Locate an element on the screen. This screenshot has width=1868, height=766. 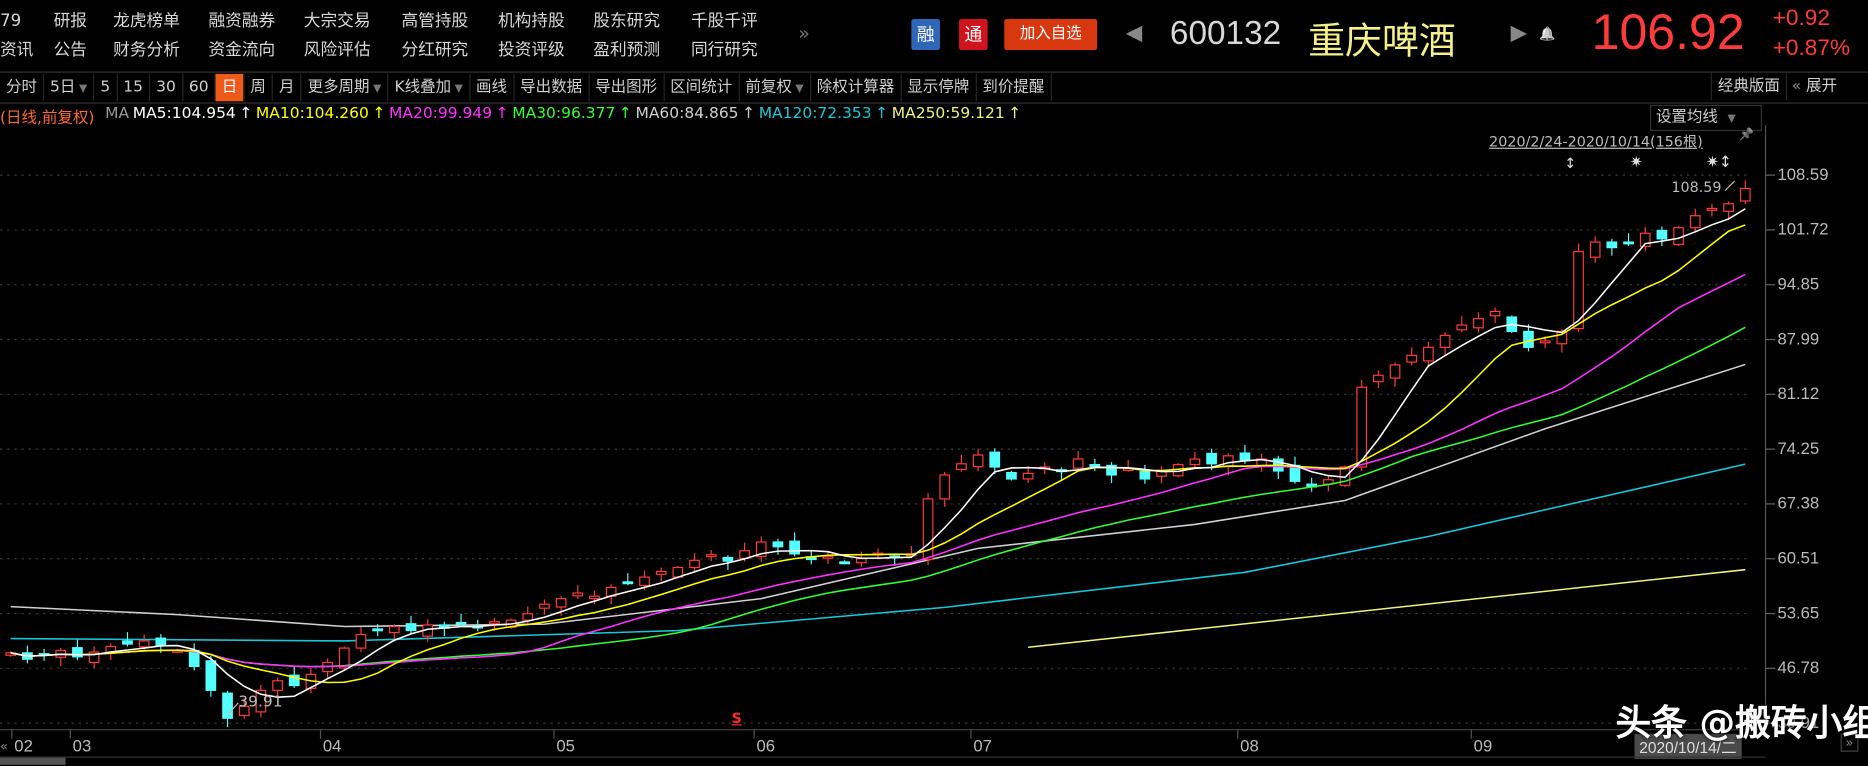
axis-divider is located at coordinates (883, 730).